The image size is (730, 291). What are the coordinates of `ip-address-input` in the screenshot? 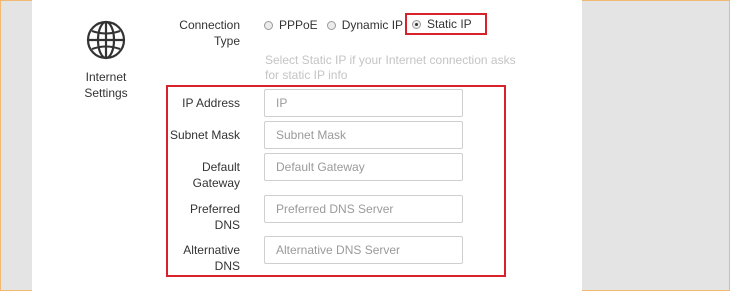 It's located at (363, 103).